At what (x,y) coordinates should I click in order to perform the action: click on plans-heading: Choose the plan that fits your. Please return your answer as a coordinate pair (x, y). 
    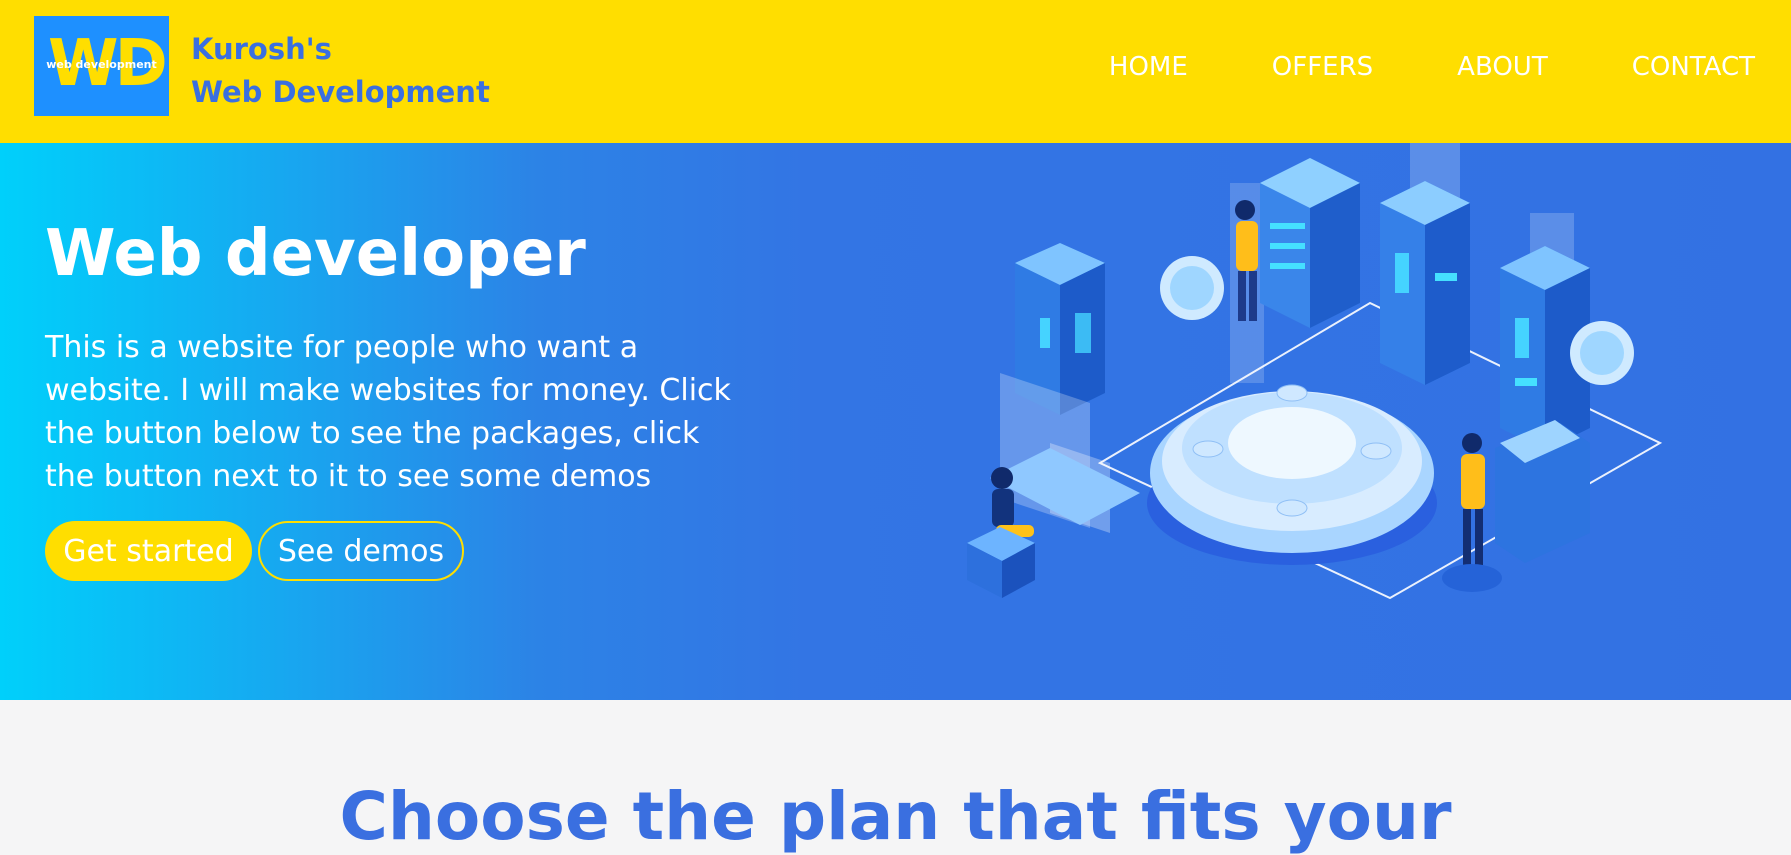
    Looking at the image, I should click on (895, 816).